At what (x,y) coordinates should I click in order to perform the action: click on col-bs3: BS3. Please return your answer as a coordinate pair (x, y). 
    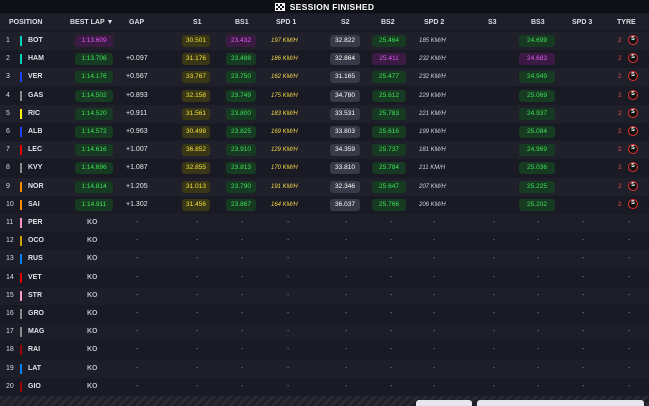
    Looking at the image, I should click on (538, 22).